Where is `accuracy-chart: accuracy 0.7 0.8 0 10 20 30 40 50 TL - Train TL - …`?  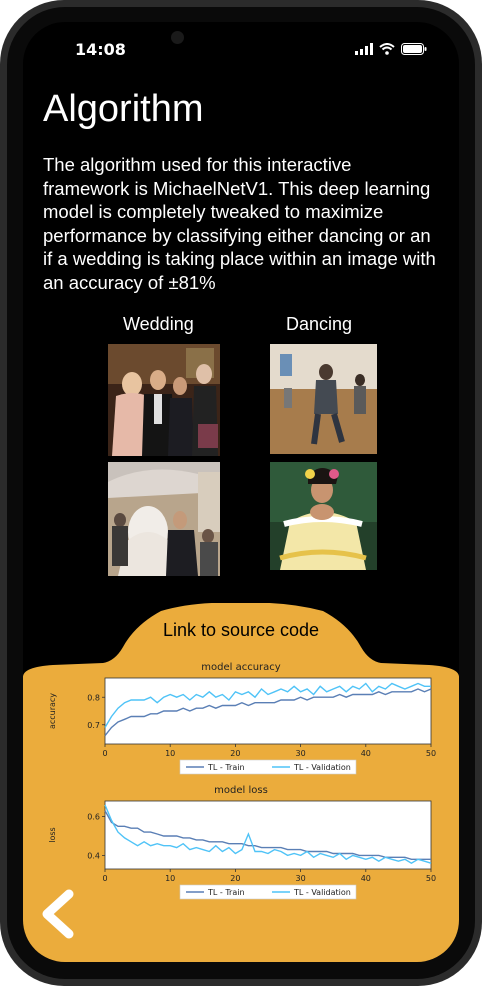 accuracy-chart: accuracy 0.7 0.8 0 10 20 30 40 50 TL - Train TL - … is located at coordinates (242, 726).